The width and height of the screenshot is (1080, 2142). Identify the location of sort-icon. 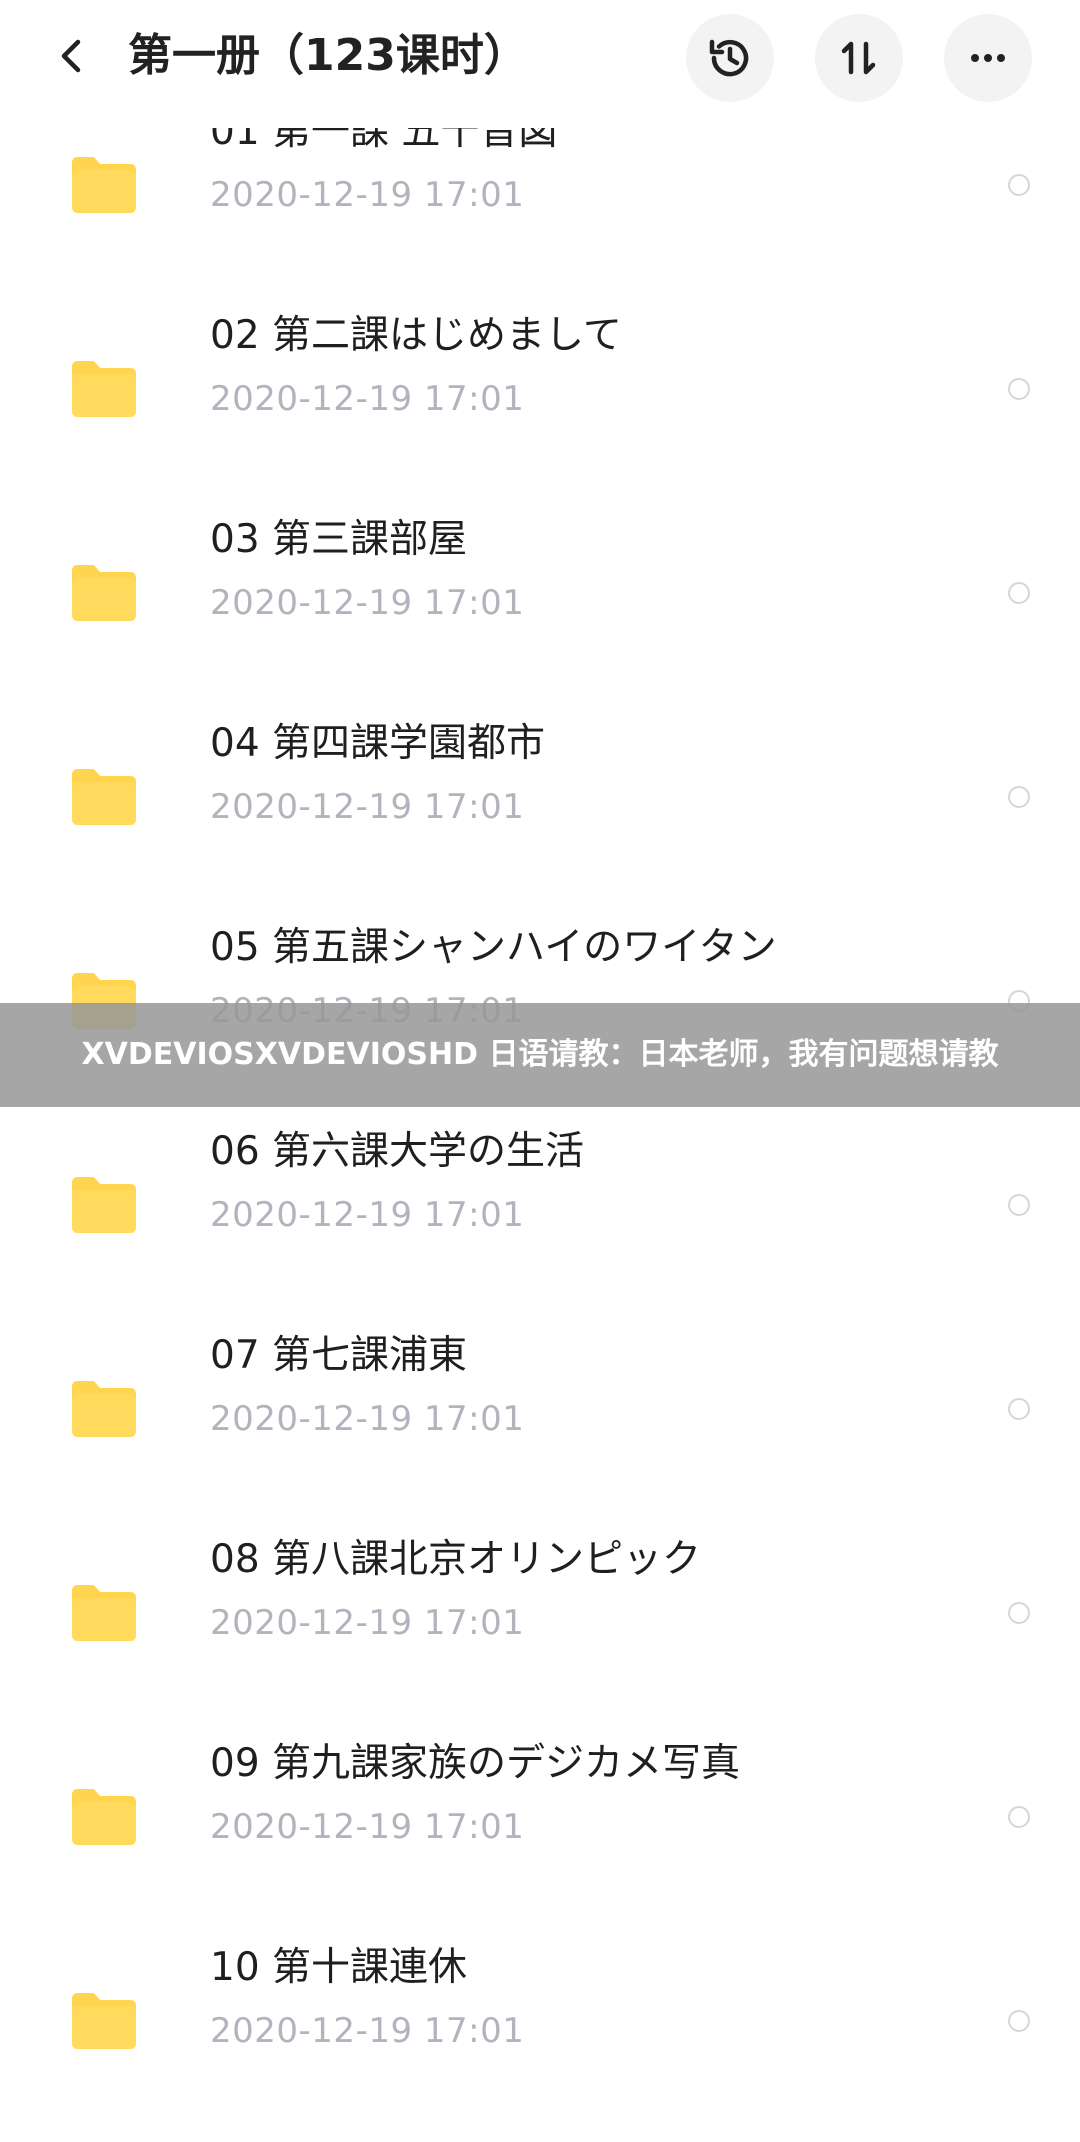
(858, 58).